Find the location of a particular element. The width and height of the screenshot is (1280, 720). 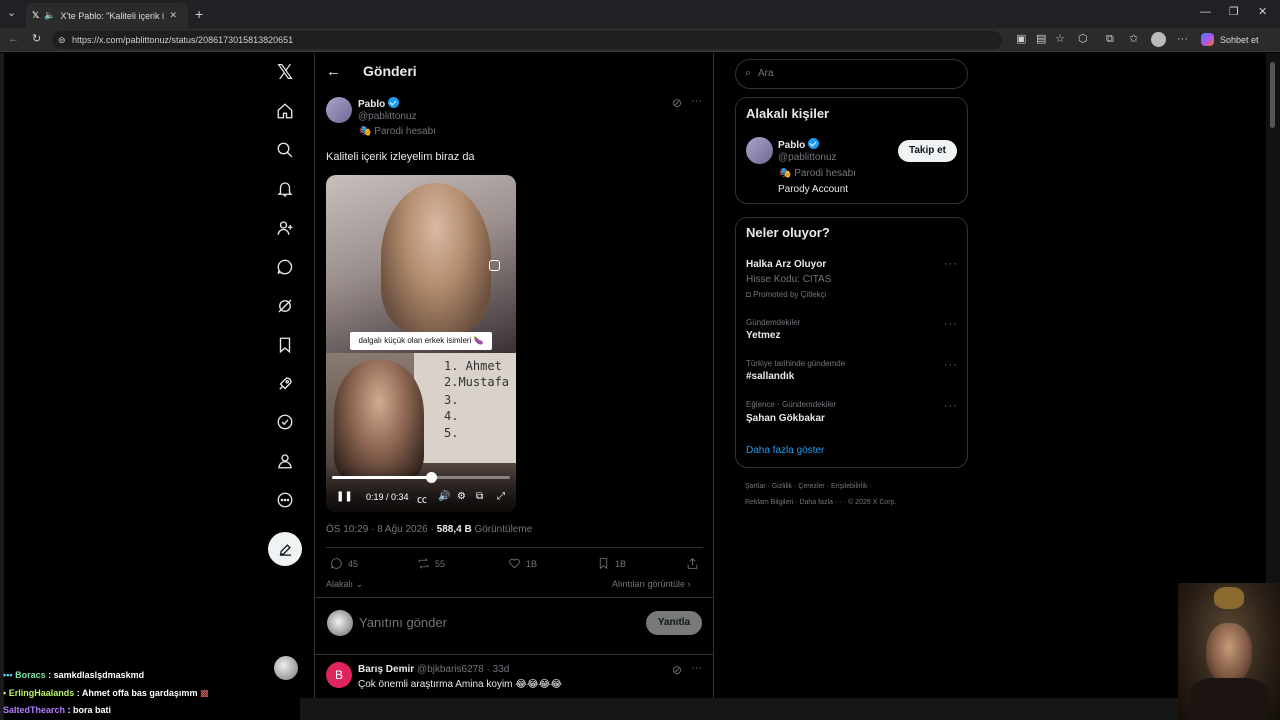

search-input: Ara is located at coordinates (766, 73).